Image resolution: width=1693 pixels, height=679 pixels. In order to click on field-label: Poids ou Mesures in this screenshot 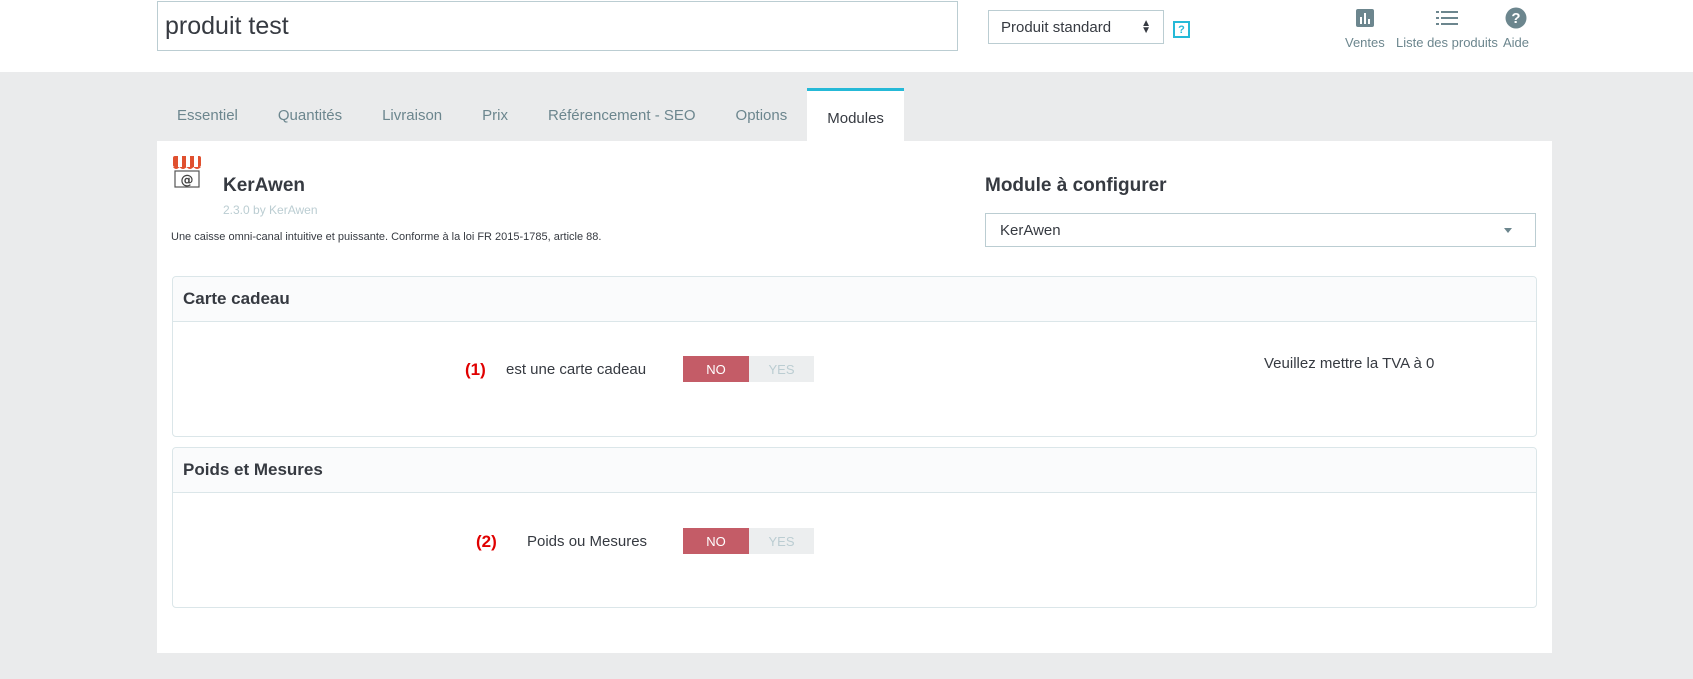, I will do `click(587, 541)`.